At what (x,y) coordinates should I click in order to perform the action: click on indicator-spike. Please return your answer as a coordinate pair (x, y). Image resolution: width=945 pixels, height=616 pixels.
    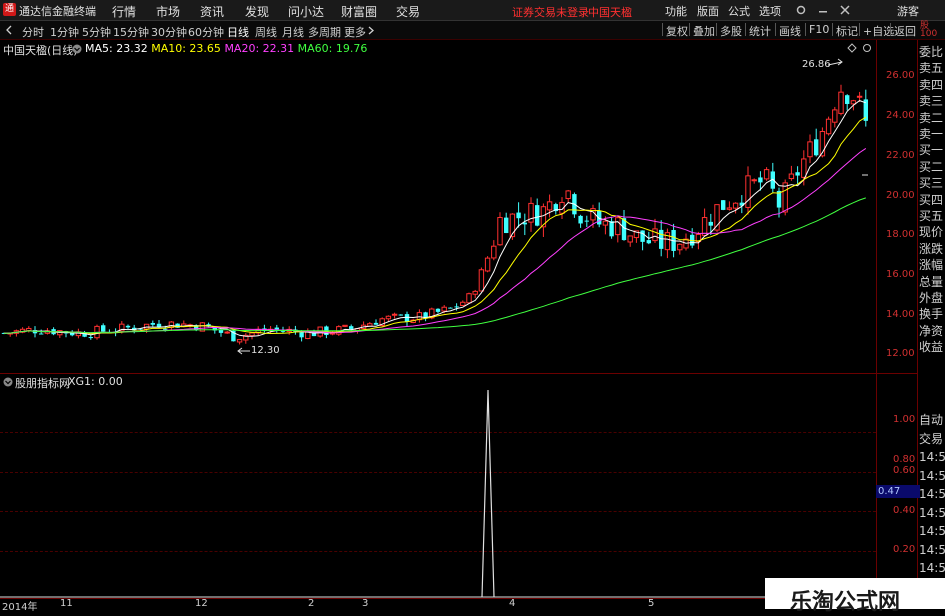
    Looking at the image, I should click on (488, 493).